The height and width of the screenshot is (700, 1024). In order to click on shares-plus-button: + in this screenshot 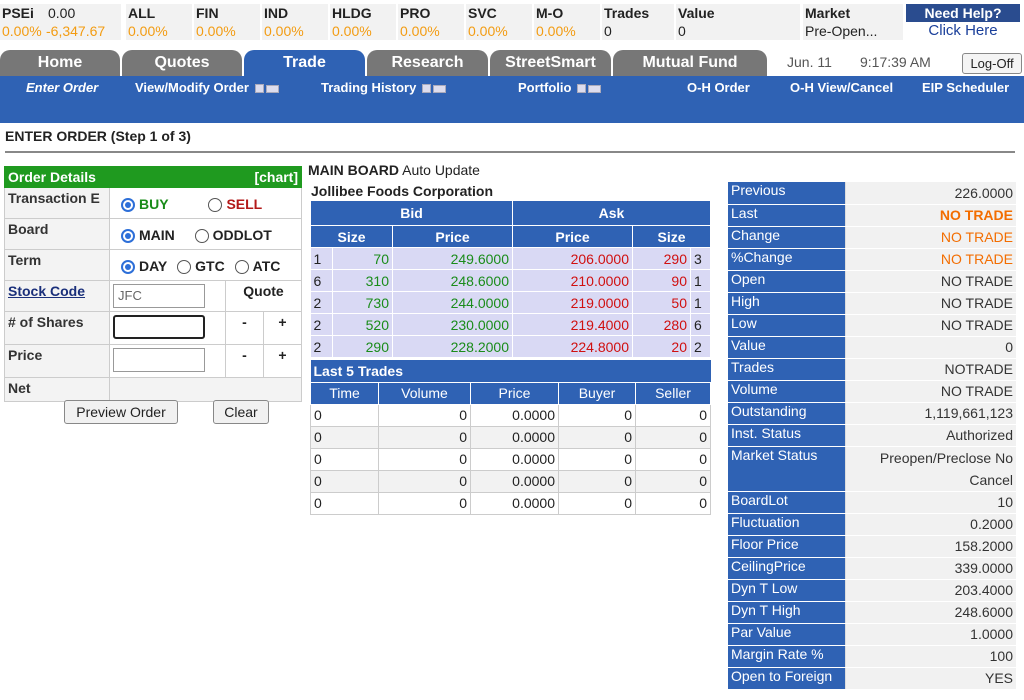, I will do `click(282, 328)`.